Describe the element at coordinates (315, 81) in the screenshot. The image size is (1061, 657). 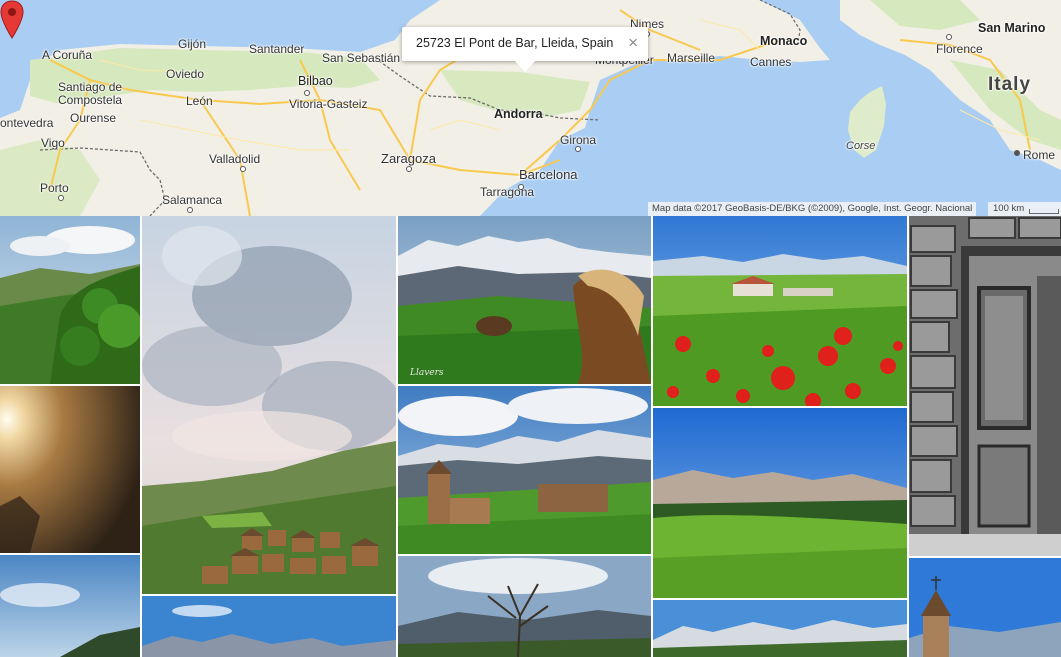
I see `city-label-bilbao: Bilbao` at that location.